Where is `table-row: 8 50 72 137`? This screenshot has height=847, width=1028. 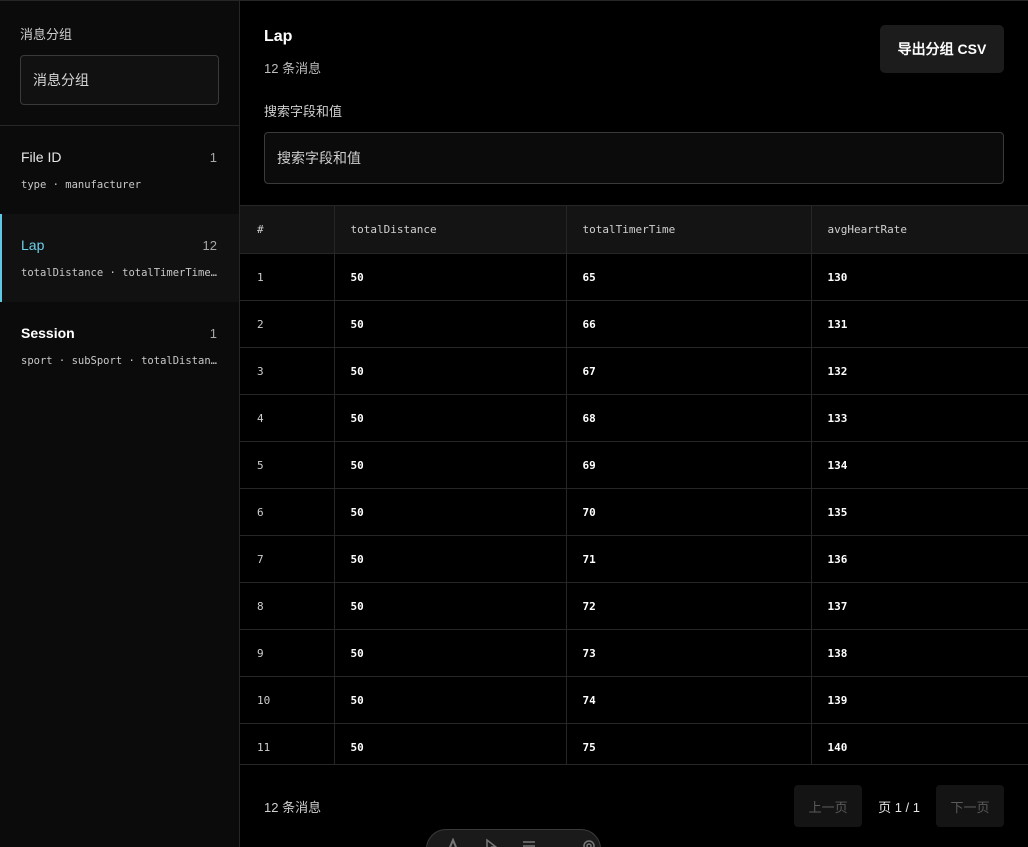 table-row: 8 50 72 137 is located at coordinates (634, 606).